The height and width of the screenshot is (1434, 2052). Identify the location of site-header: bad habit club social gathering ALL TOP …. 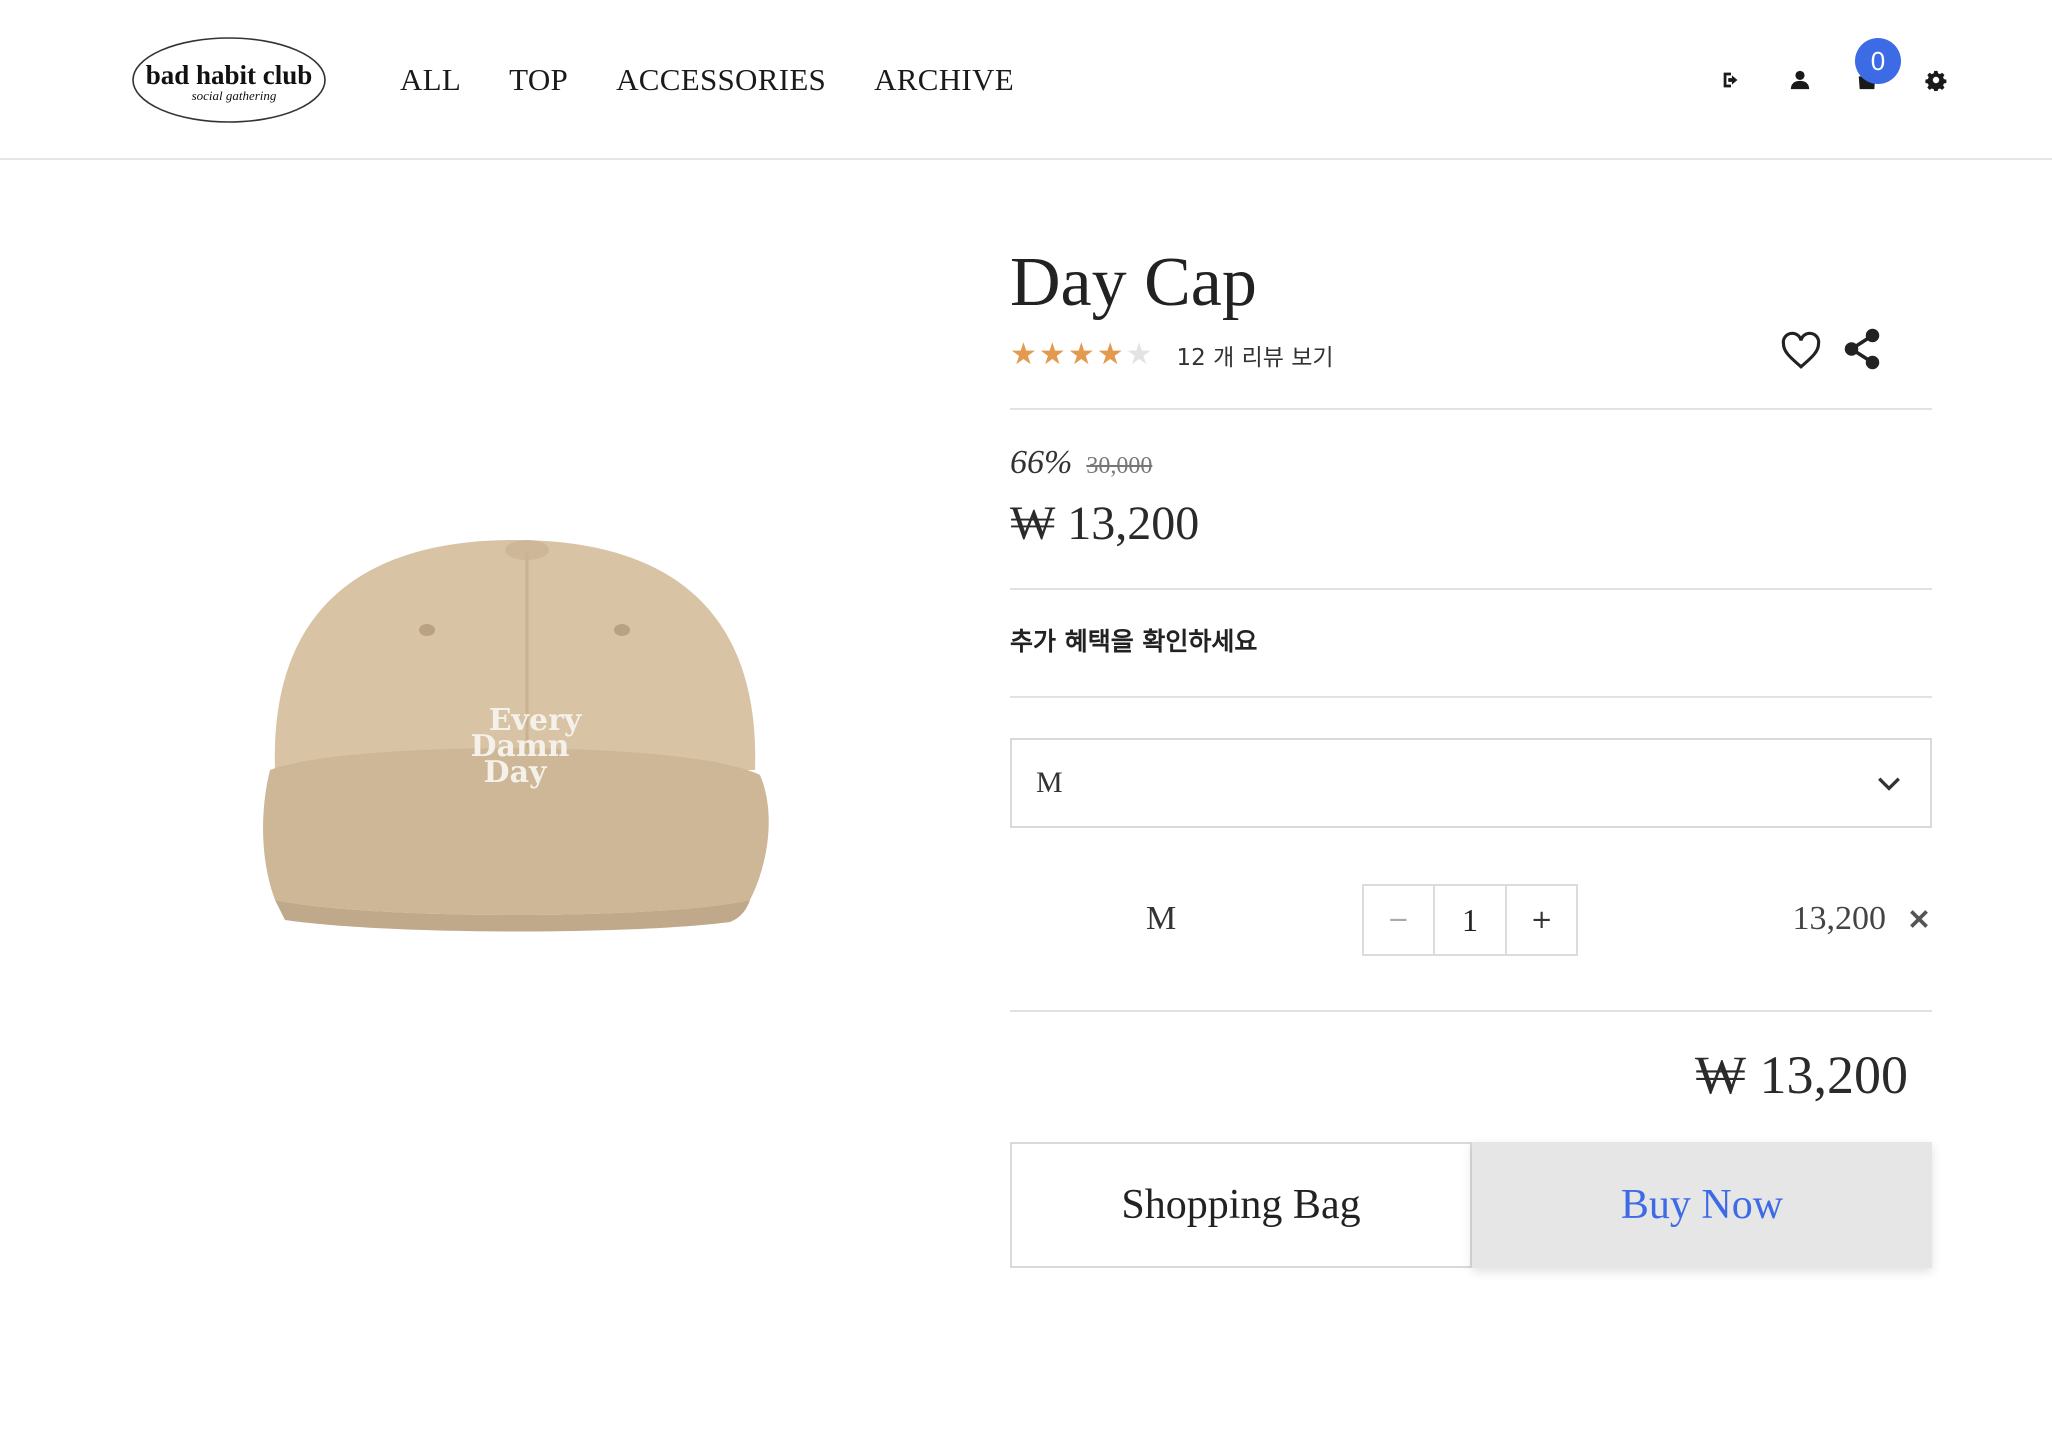
(1026, 80).